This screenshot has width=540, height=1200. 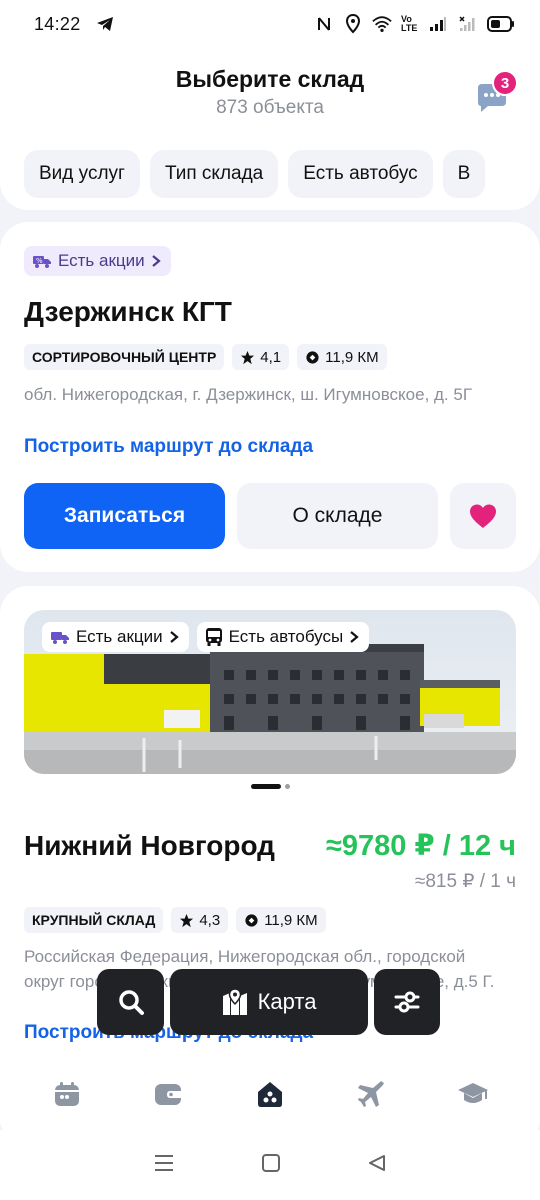 I want to click on filter-chips: Вид услуг Тип склада Есть автобус В, so click(x=255, y=174).